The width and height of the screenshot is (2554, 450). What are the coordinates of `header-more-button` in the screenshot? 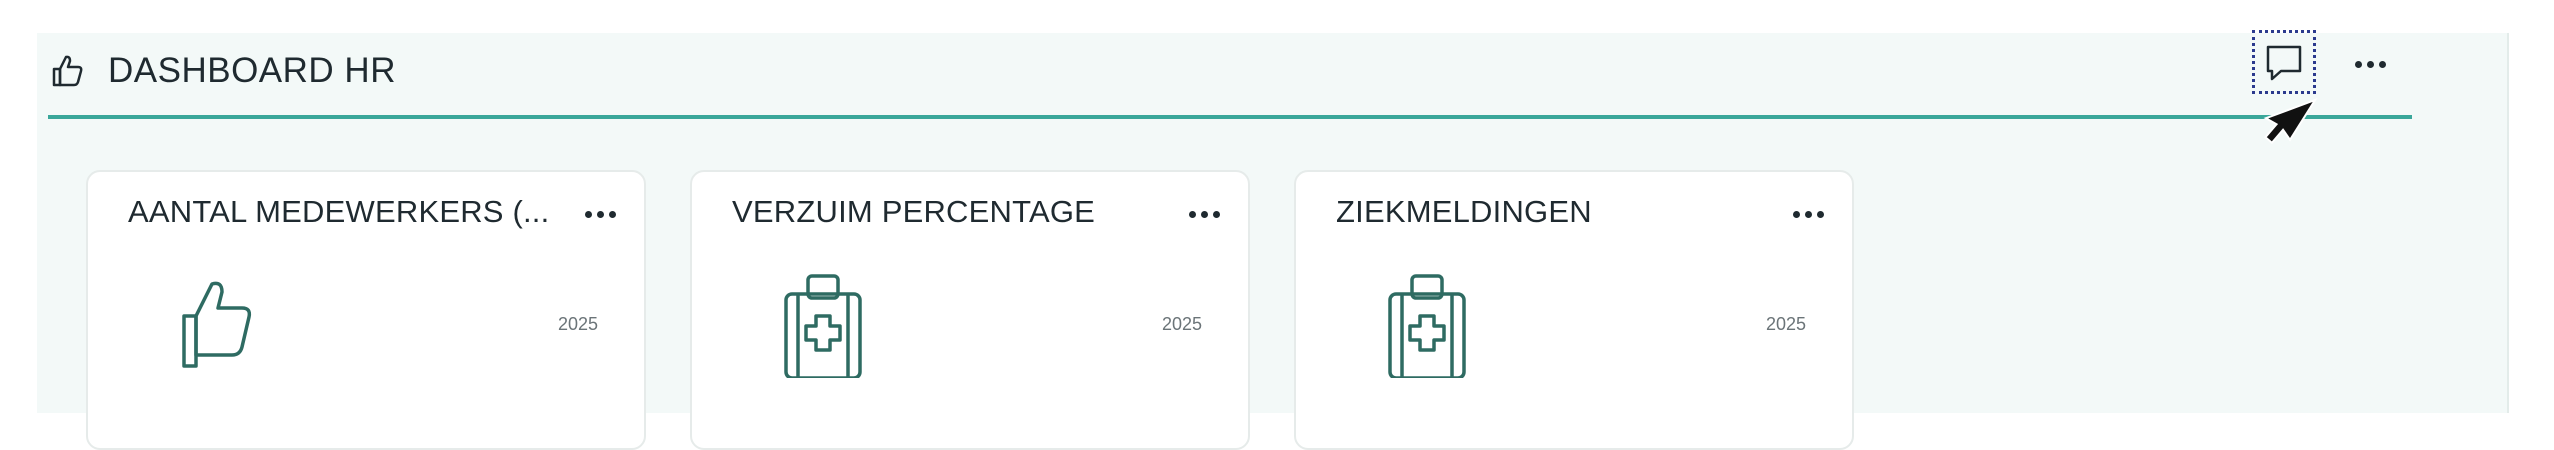 It's located at (2370, 64).